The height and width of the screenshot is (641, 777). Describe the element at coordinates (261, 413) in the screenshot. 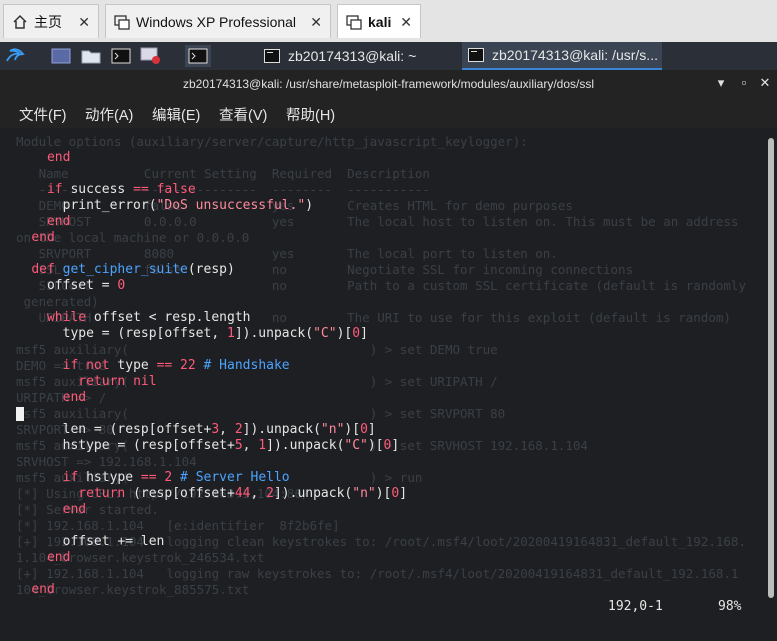

I see `background-text-line: msf5 auxiliary( ) > set SRVPORT 80` at that location.